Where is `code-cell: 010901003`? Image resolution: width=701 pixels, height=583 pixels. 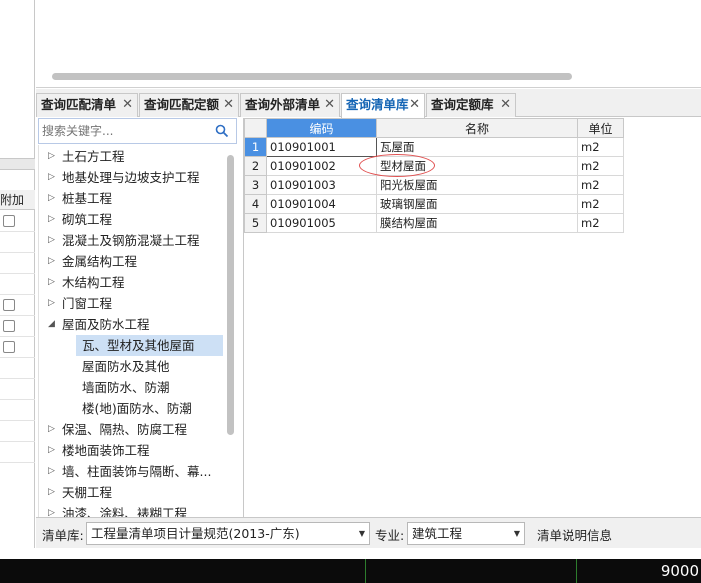
code-cell: 010901003 is located at coordinates (321, 185).